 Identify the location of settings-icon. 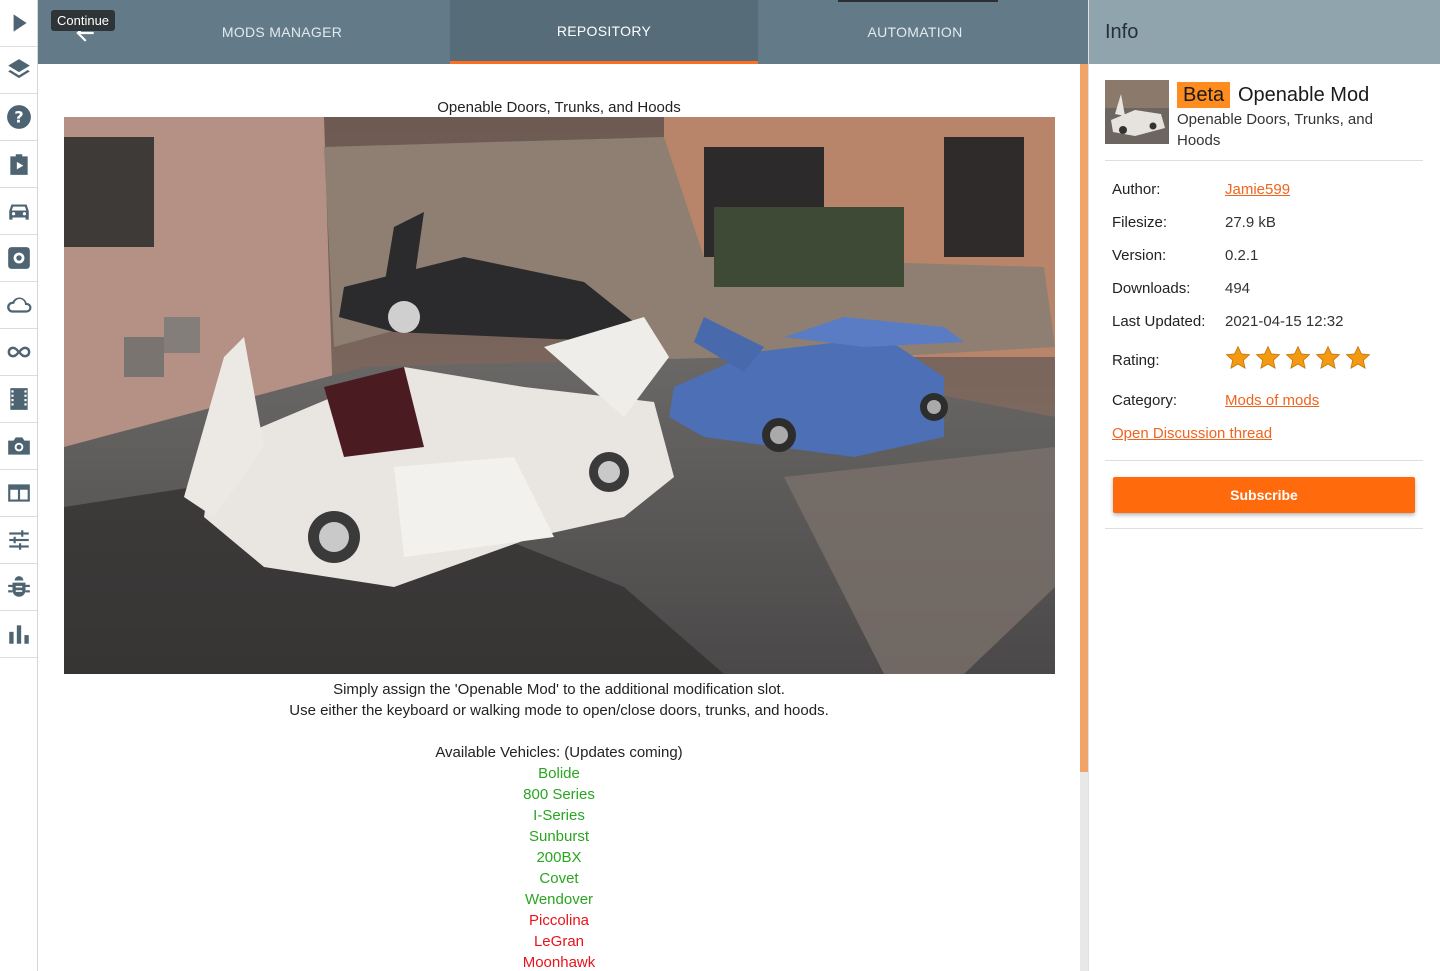
(18, 258).